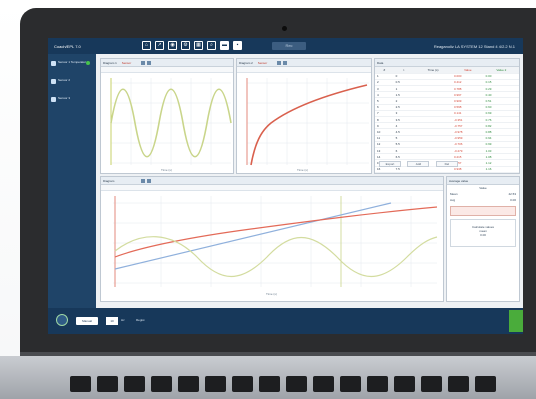  What do you see at coordinates (72, 66) in the screenshot?
I see `sidebar-item-sensor-1: Sensor 1 Temperatur` at bounding box center [72, 66].